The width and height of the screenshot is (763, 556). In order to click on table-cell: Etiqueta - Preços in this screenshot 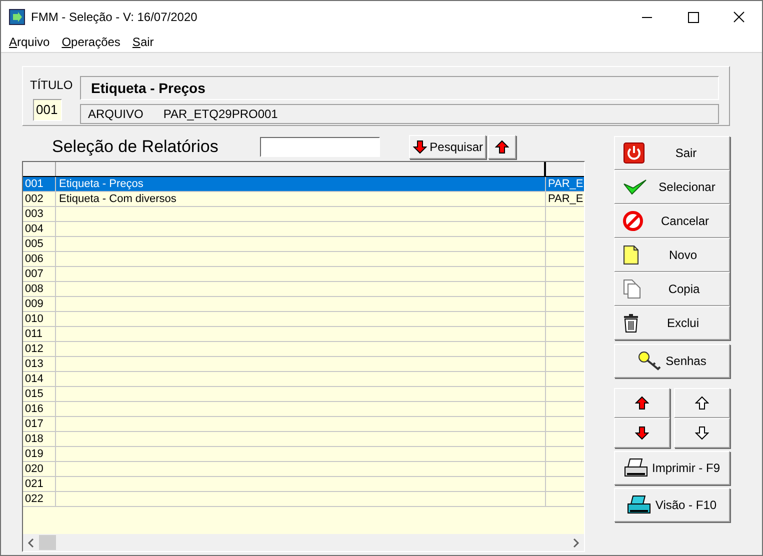, I will do `click(301, 184)`.